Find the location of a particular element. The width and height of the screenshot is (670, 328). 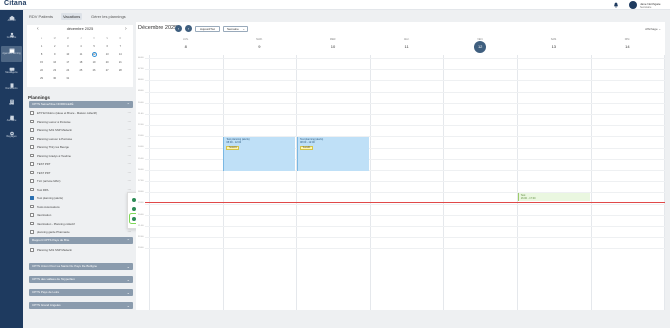

planning-group-header: Rapport CPTS Pays de Brie ⌃ is located at coordinates (81, 240).